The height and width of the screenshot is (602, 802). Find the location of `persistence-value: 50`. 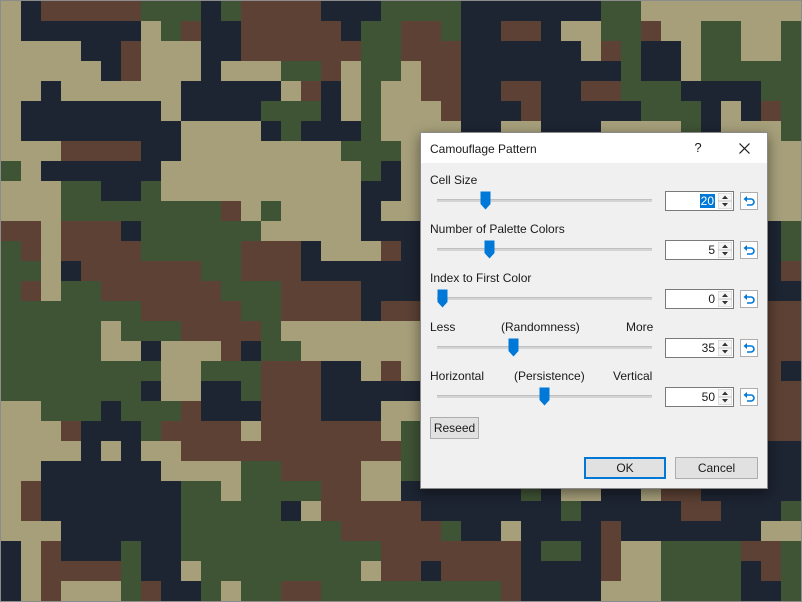

persistence-value: 50 is located at coordinates (708, 397).